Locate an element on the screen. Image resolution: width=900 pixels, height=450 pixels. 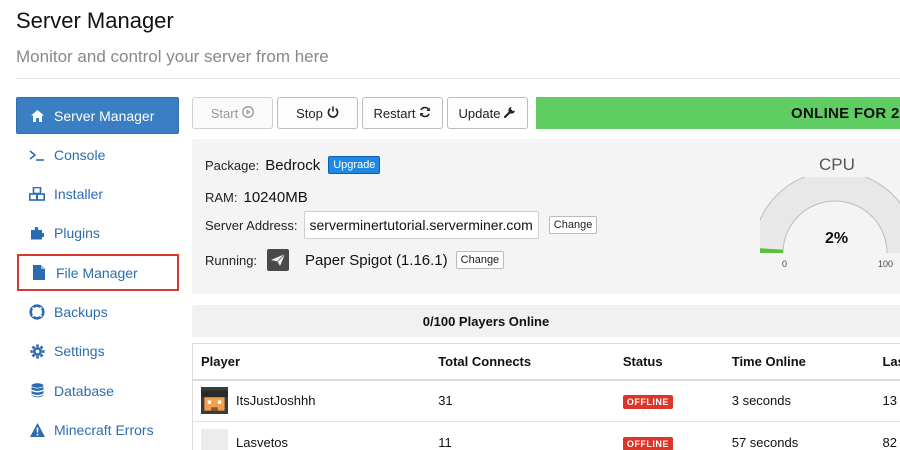
sidebar-item-settings: Settings is located at coordinates (97, 351).